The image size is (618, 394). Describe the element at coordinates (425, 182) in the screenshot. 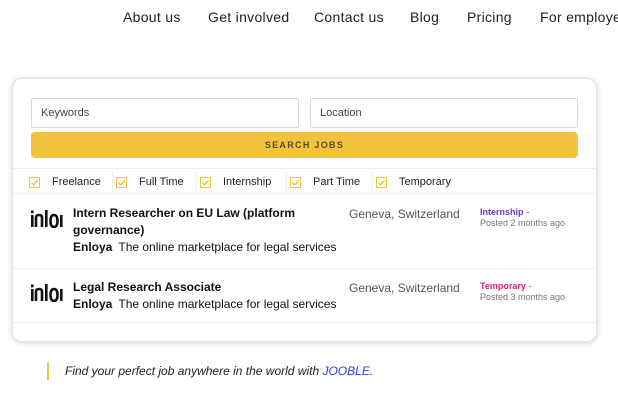

I see `filter-label: Temporary` at that location.